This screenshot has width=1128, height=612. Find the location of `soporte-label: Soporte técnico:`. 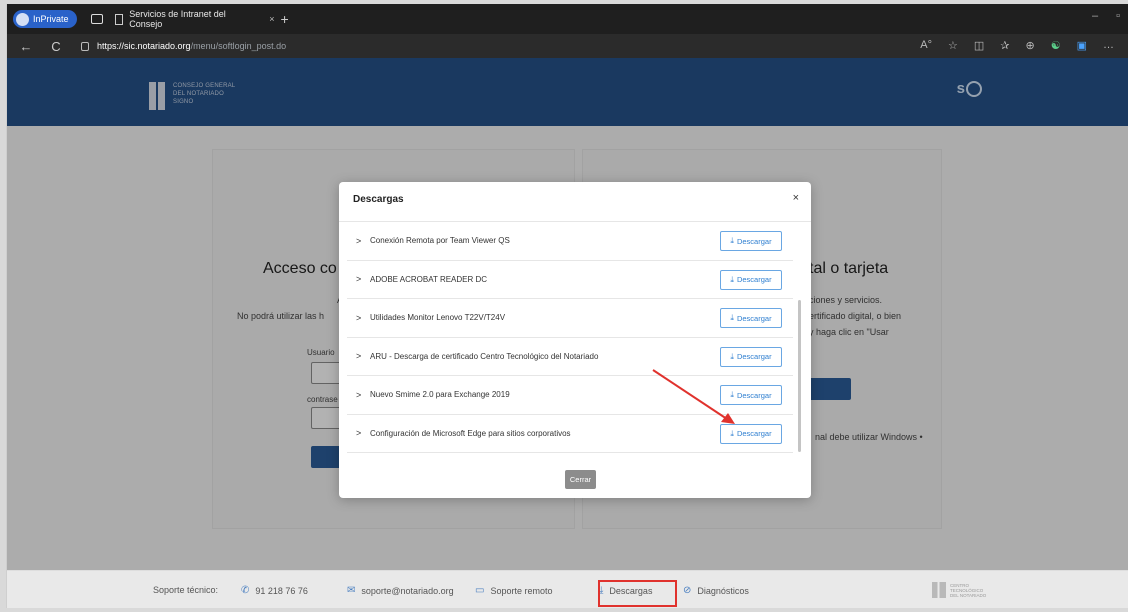

soporte-label: Soporte técnico: is located at coordinates (185, 590).